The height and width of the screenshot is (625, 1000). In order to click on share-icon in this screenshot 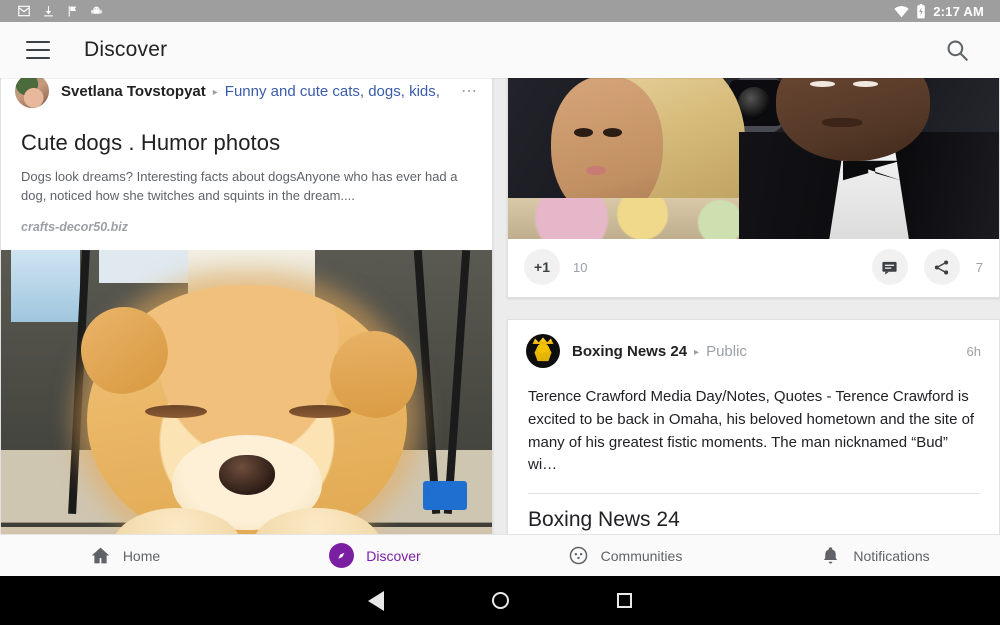, I will do `click(941, 267)`.